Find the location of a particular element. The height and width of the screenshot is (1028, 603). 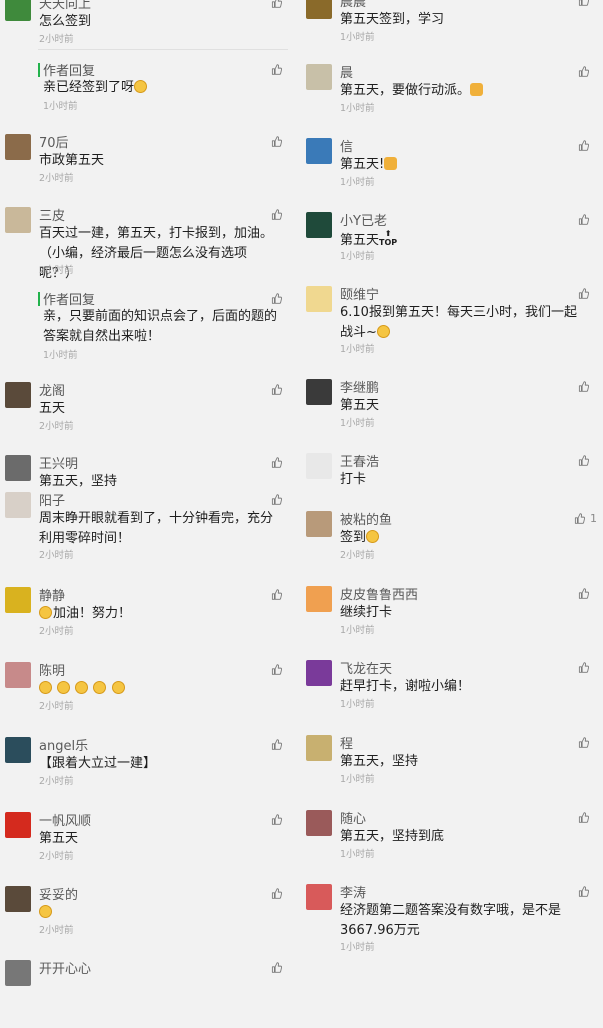

comment-item: 随心第五天，坚持到底 1小时前 is located at coordinates (453, 843).